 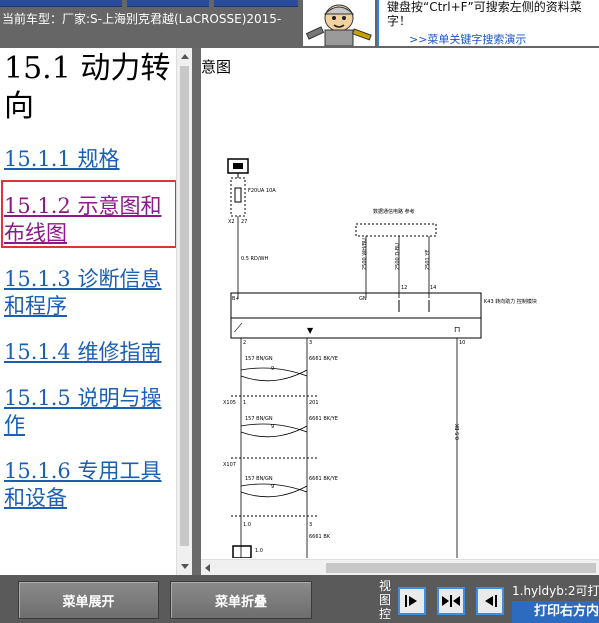 I want to click on cartoon-mechanic-icon, so click(x=338, y=25).